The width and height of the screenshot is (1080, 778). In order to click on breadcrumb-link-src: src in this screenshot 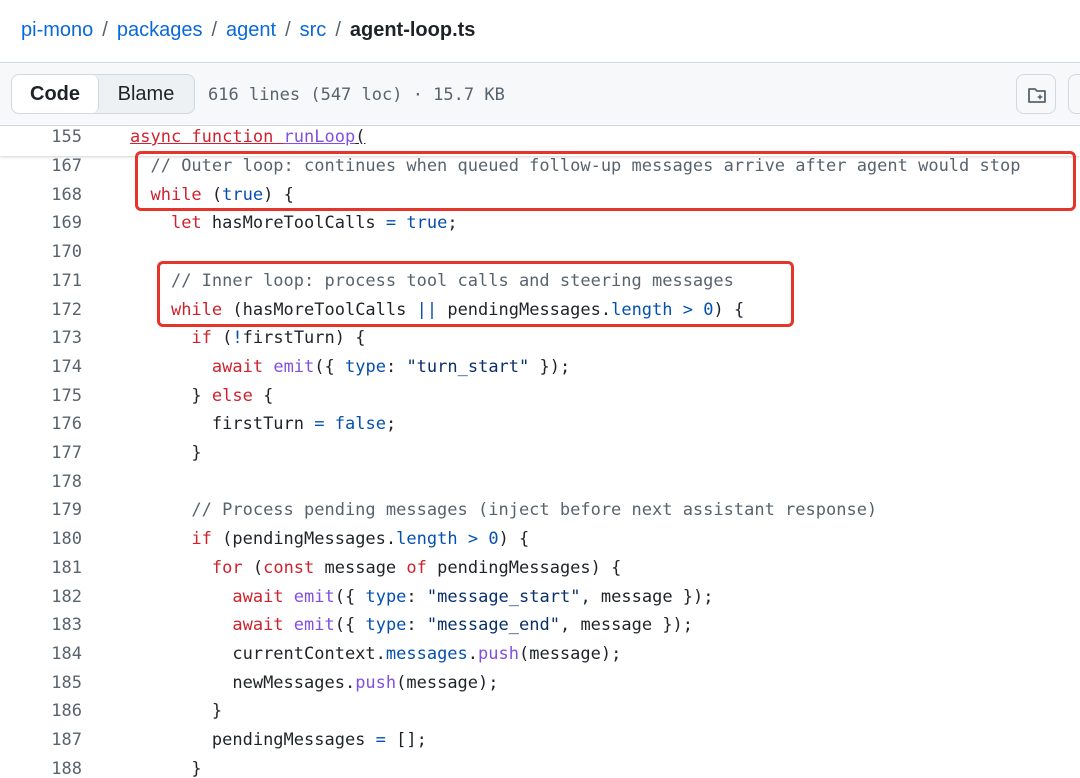, I will do `click(313, 30)`.